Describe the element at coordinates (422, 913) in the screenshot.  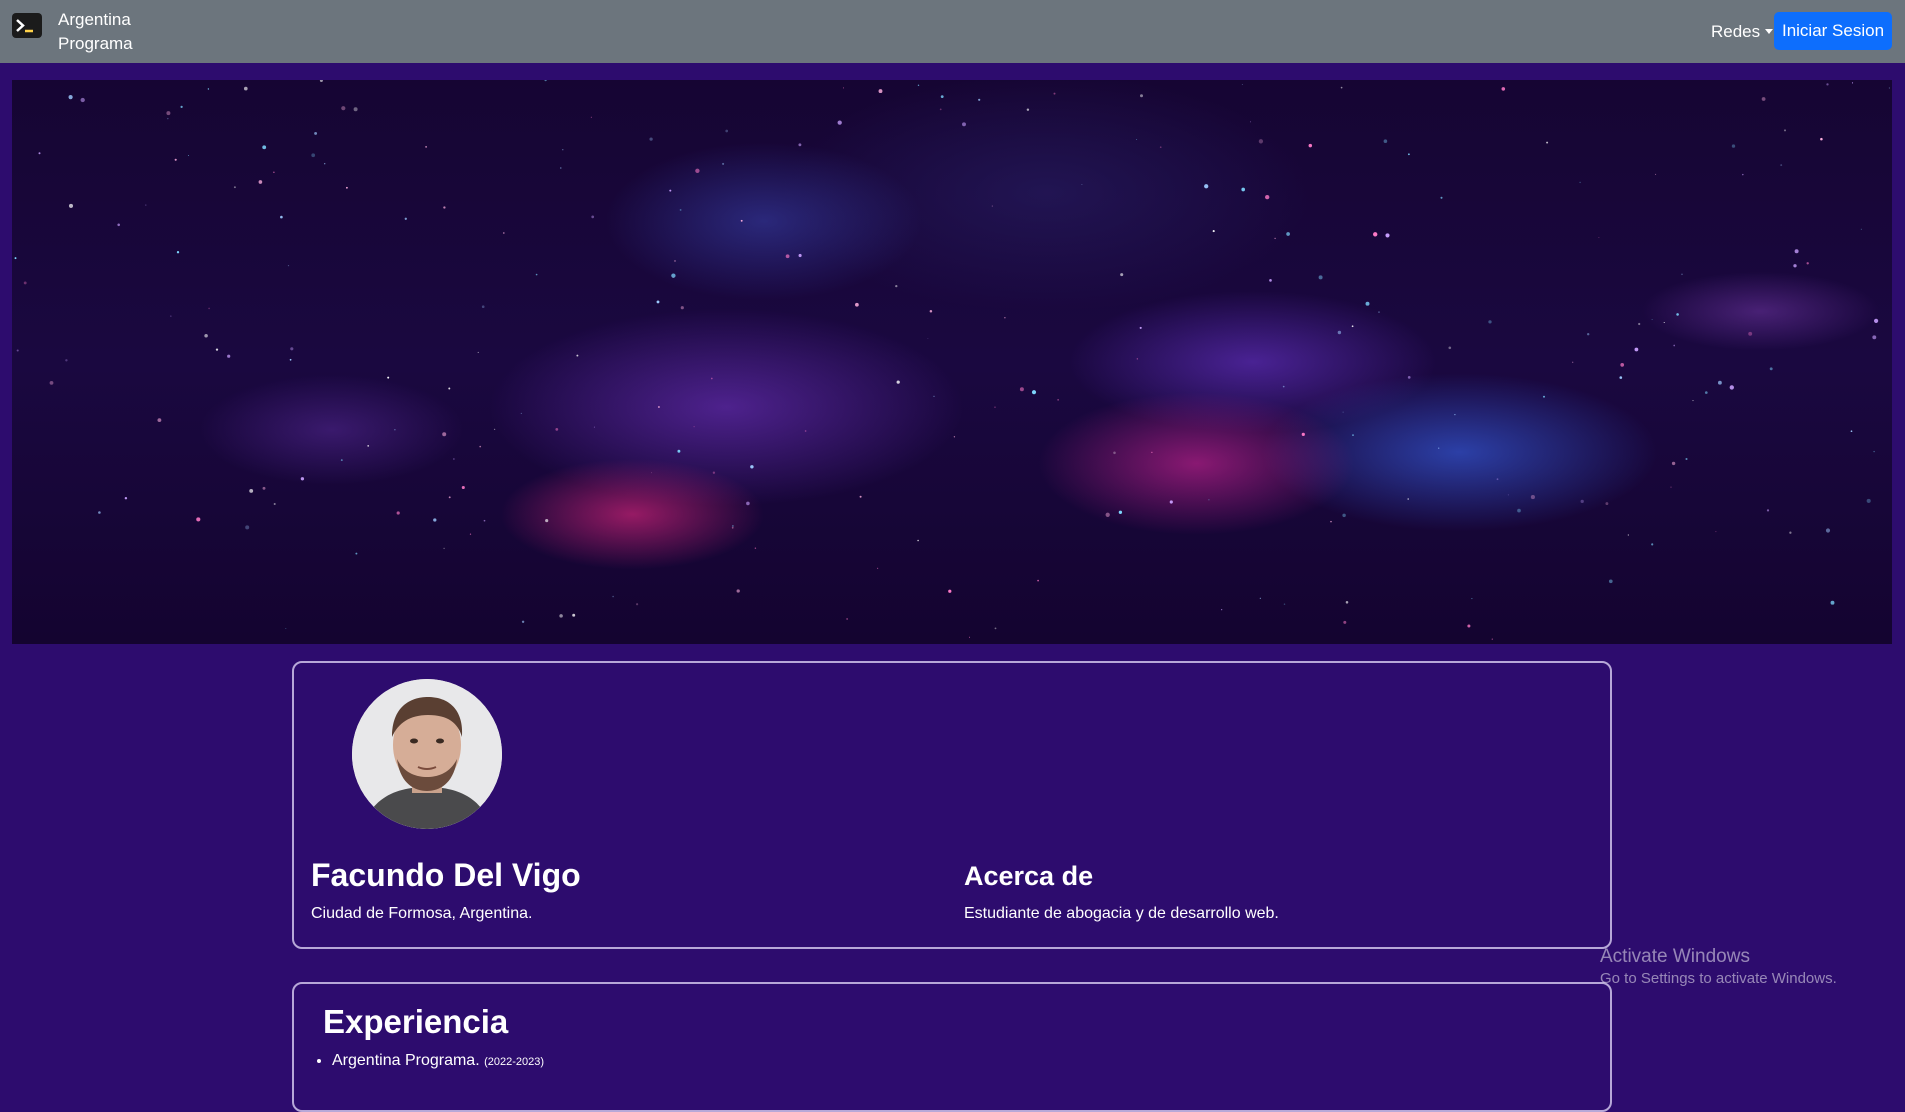
I see `profile-location: Ciudad de Formosa, Argentina.` at that location.